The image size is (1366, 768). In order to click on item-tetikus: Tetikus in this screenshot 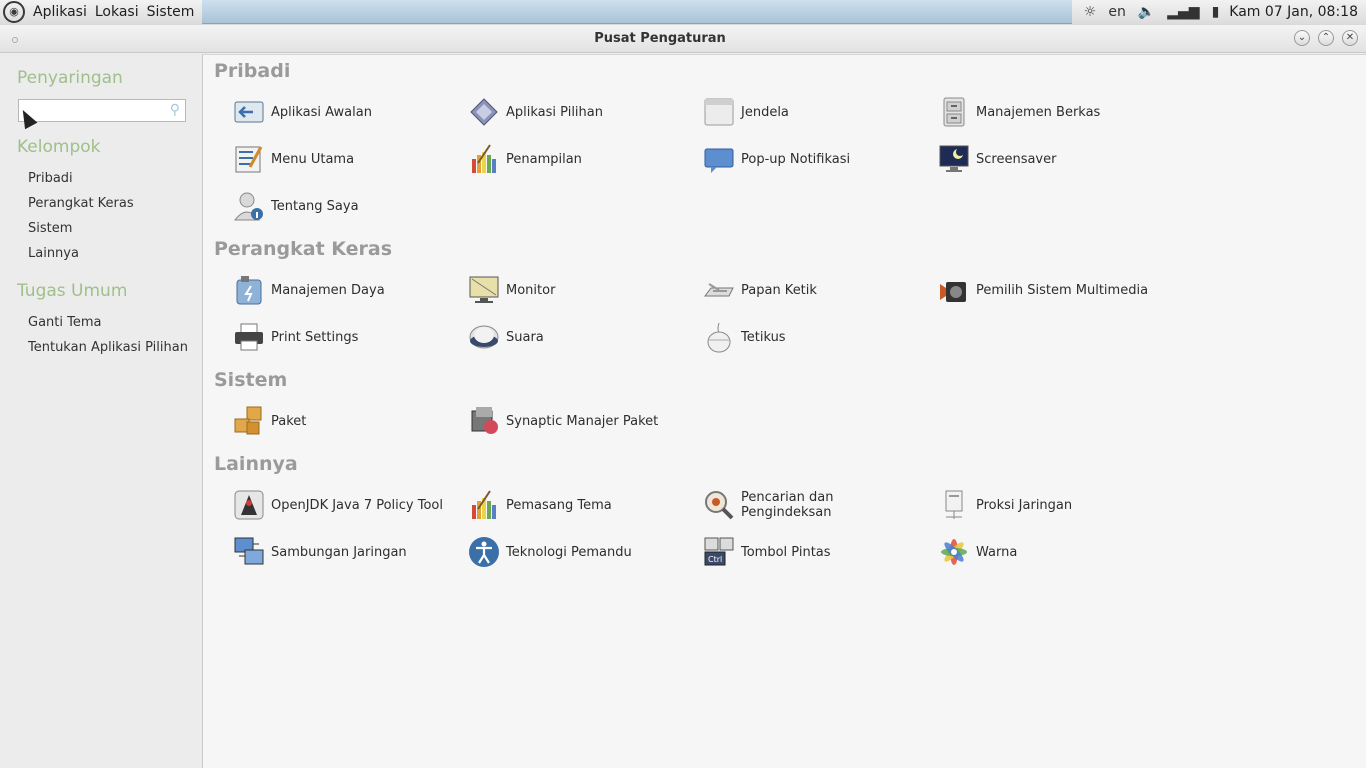, I will do `click(744, 337)`.